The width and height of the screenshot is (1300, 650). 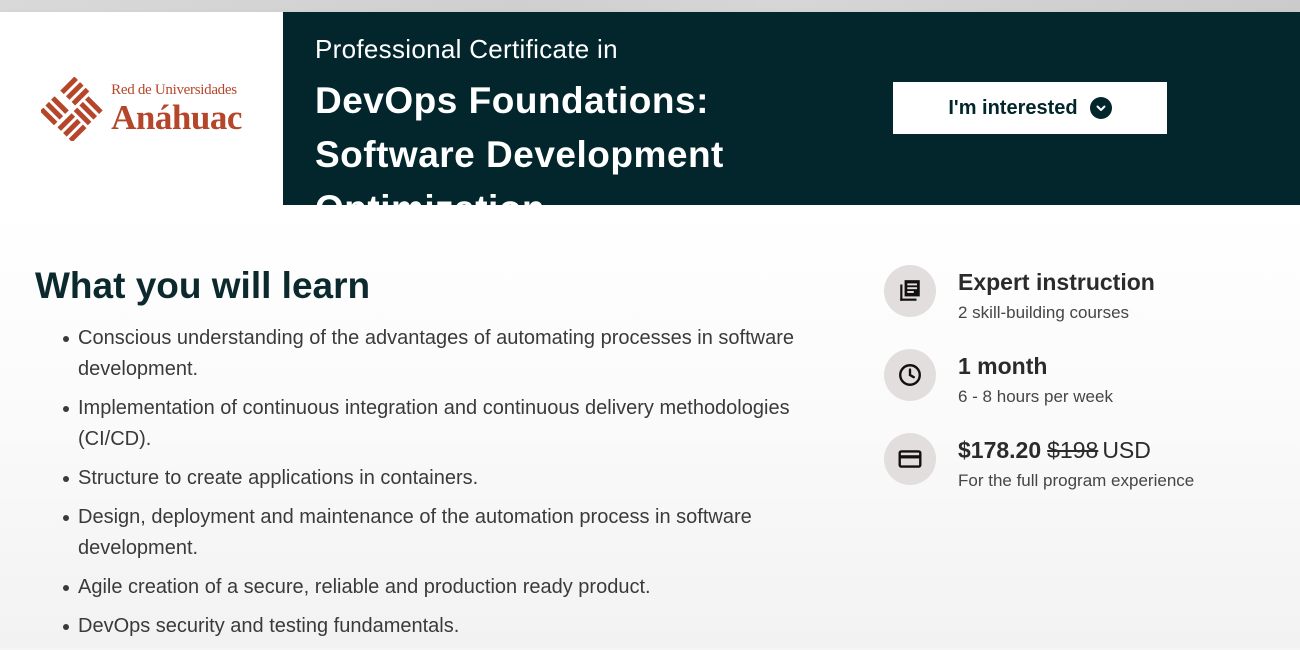 What do you see at coordinates (1000, 450) in the screenshot?
I see `current-price: $178.20` at bounding box center [1000, 450].